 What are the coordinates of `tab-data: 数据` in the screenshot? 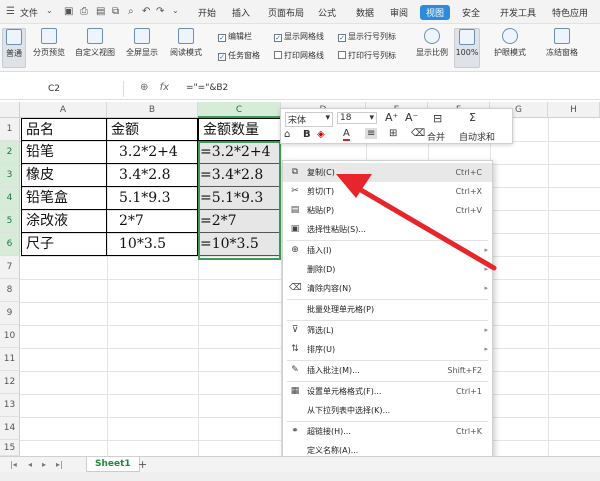 It's located at (365, 12).